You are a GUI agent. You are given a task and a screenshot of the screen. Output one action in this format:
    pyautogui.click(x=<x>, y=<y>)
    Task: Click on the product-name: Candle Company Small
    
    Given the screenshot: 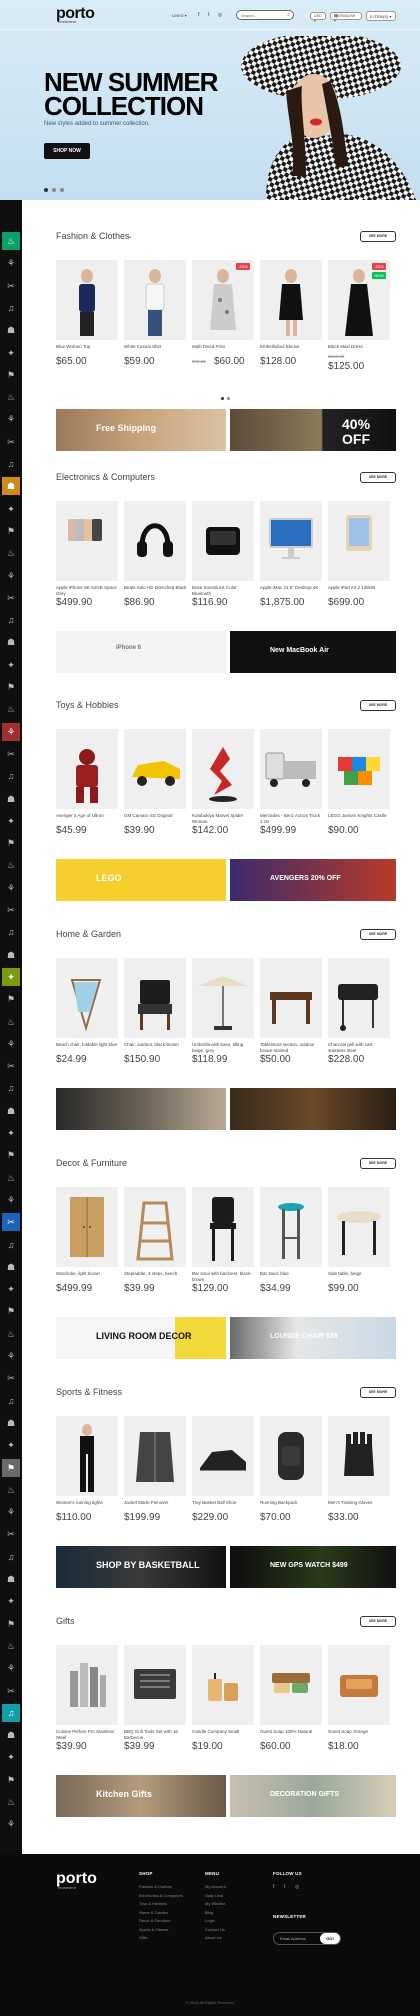 What is the action you would take?
    pyautogui.click(x=224, y=1732)
    